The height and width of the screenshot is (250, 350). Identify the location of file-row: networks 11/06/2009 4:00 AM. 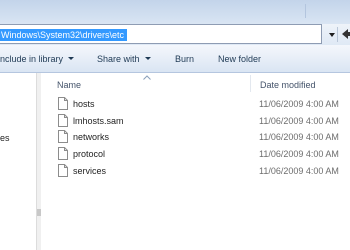
(197, 137).